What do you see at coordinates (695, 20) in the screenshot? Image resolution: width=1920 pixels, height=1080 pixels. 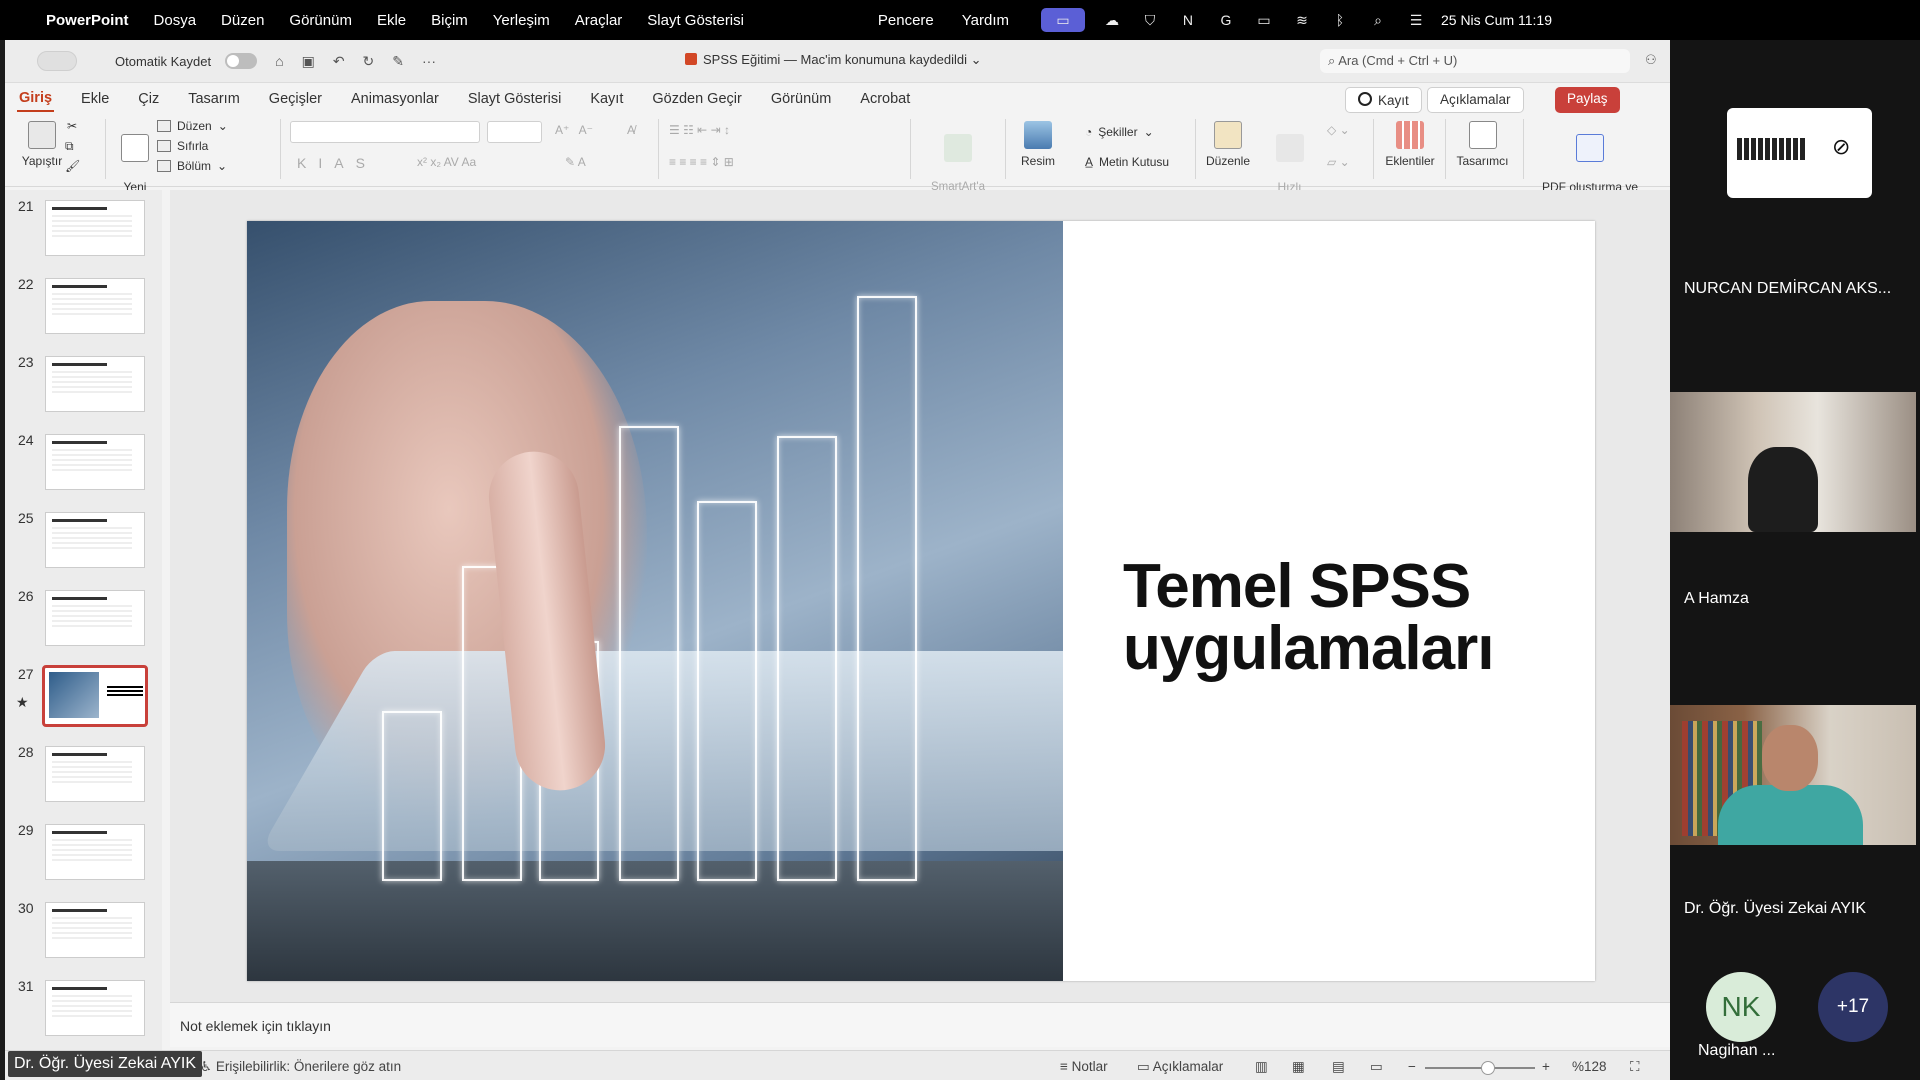 I see `menu-slayt-gosterisi: Slayt Gösterisi` at bounding box center [695, 20].